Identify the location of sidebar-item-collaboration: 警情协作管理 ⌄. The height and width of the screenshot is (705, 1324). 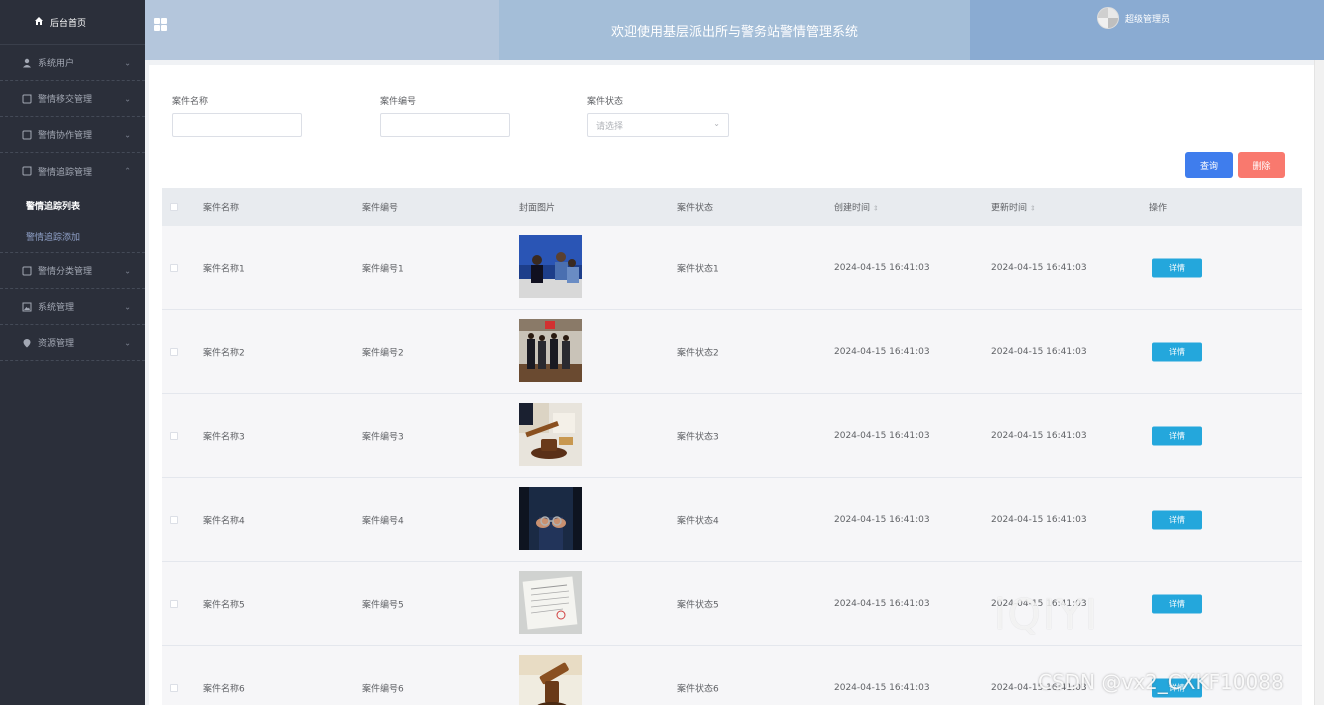
(72, 135).